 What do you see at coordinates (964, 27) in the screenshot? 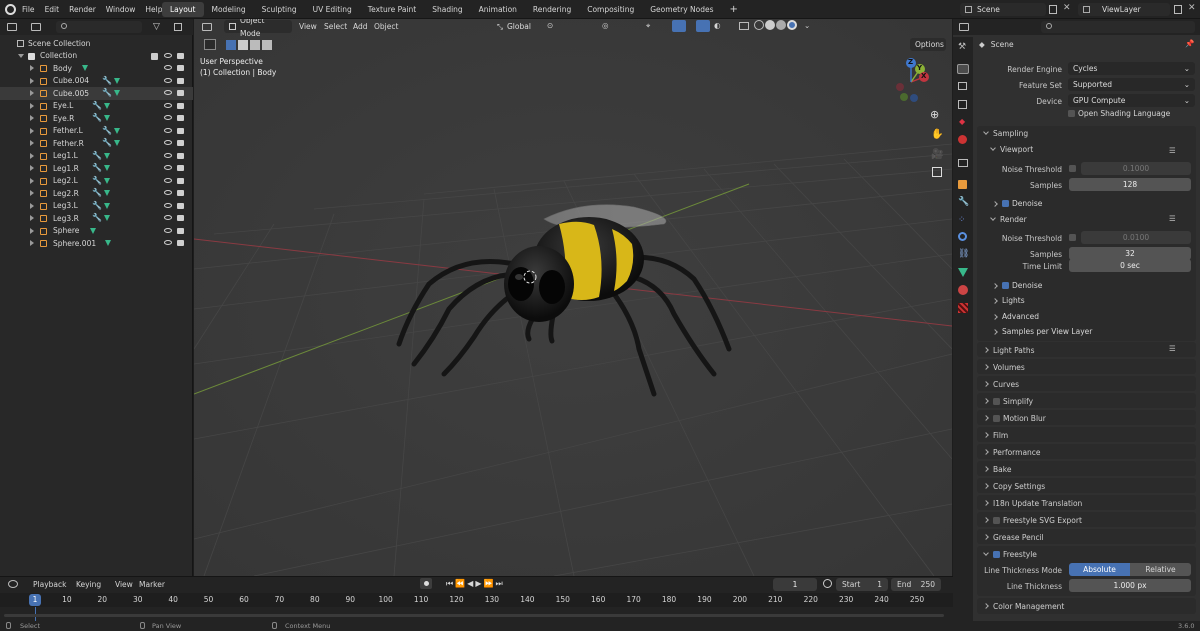
I see `properties-editor-type-icon` at bounding box center [964, 27].